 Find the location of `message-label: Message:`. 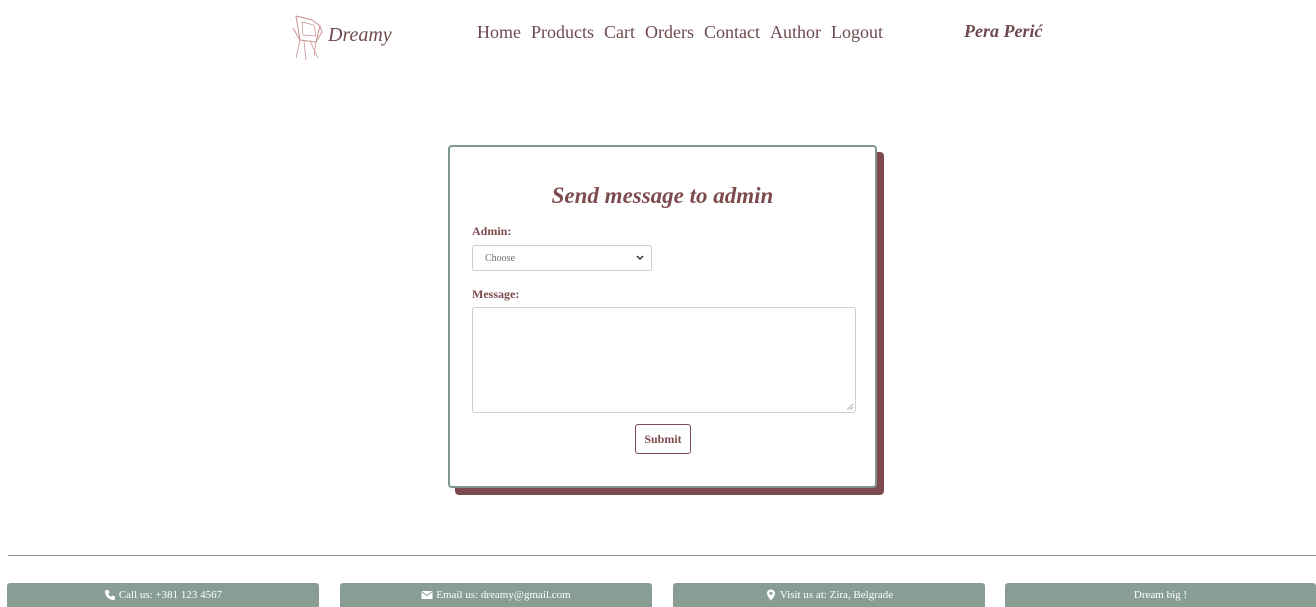

message-label: Message: is located at coordinates (496, 294).